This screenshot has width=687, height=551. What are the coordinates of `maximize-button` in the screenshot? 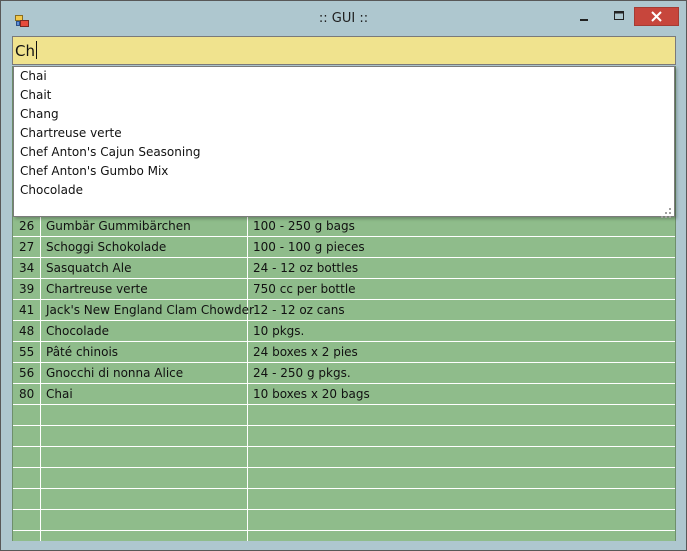 It's located at (619, 16).